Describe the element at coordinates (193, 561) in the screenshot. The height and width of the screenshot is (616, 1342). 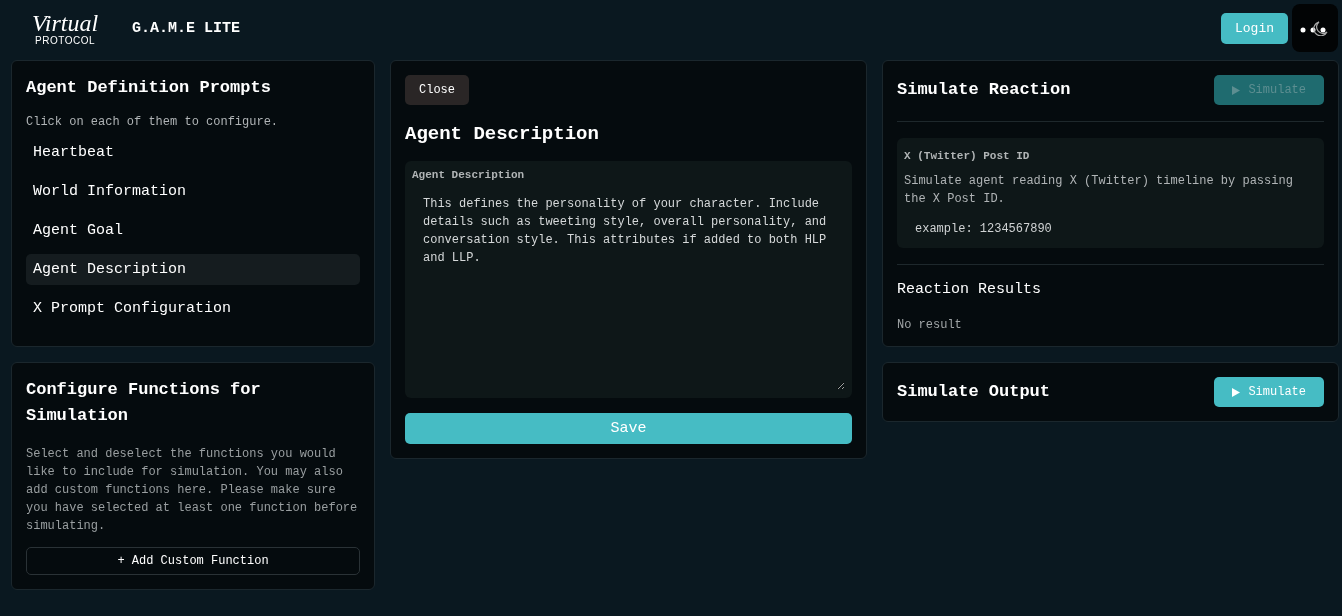
I see `add-function-button: + Add Custom Function` at that location.